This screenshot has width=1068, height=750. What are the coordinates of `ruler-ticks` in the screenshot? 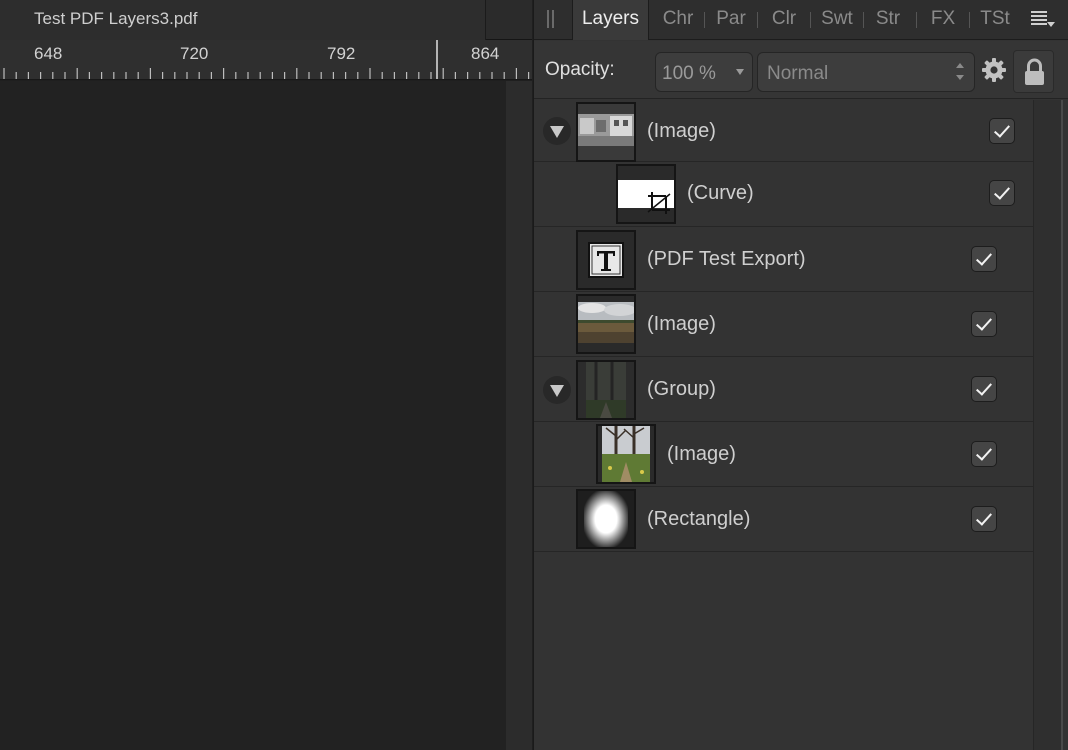 It's located at (266, 59).